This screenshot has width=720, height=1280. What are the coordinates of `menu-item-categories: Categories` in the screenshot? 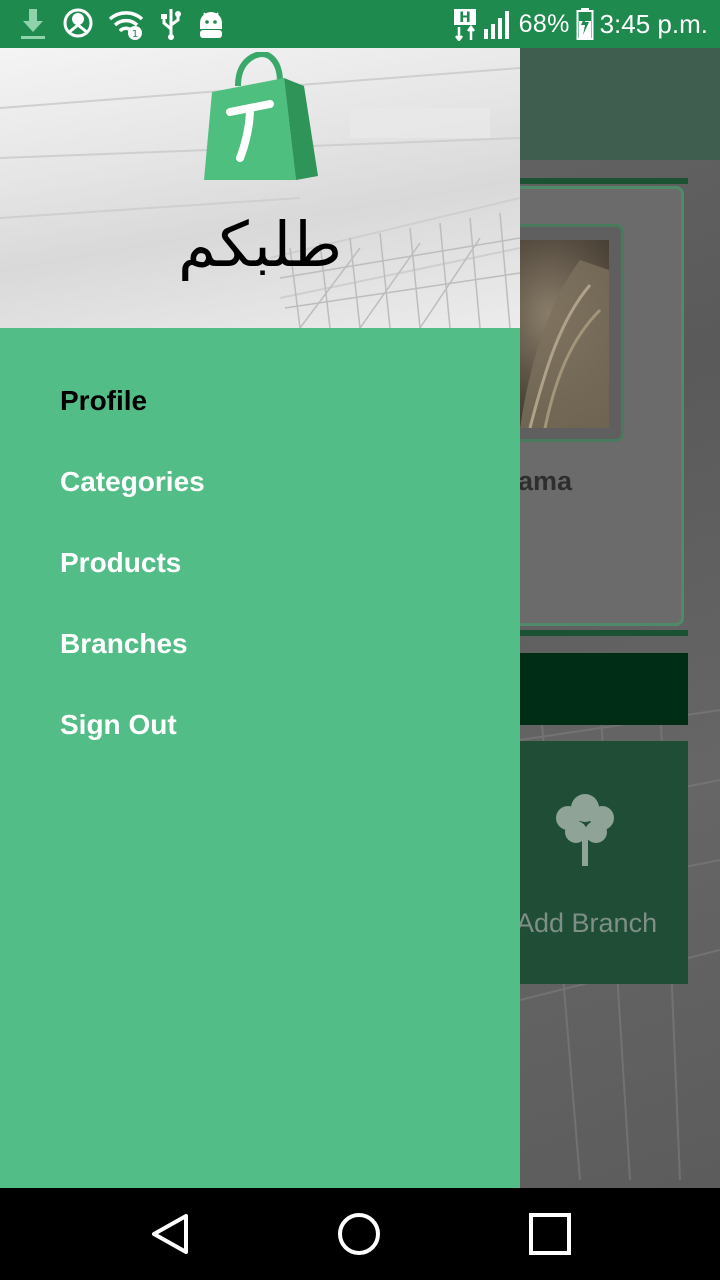 It's located at (260, 481).